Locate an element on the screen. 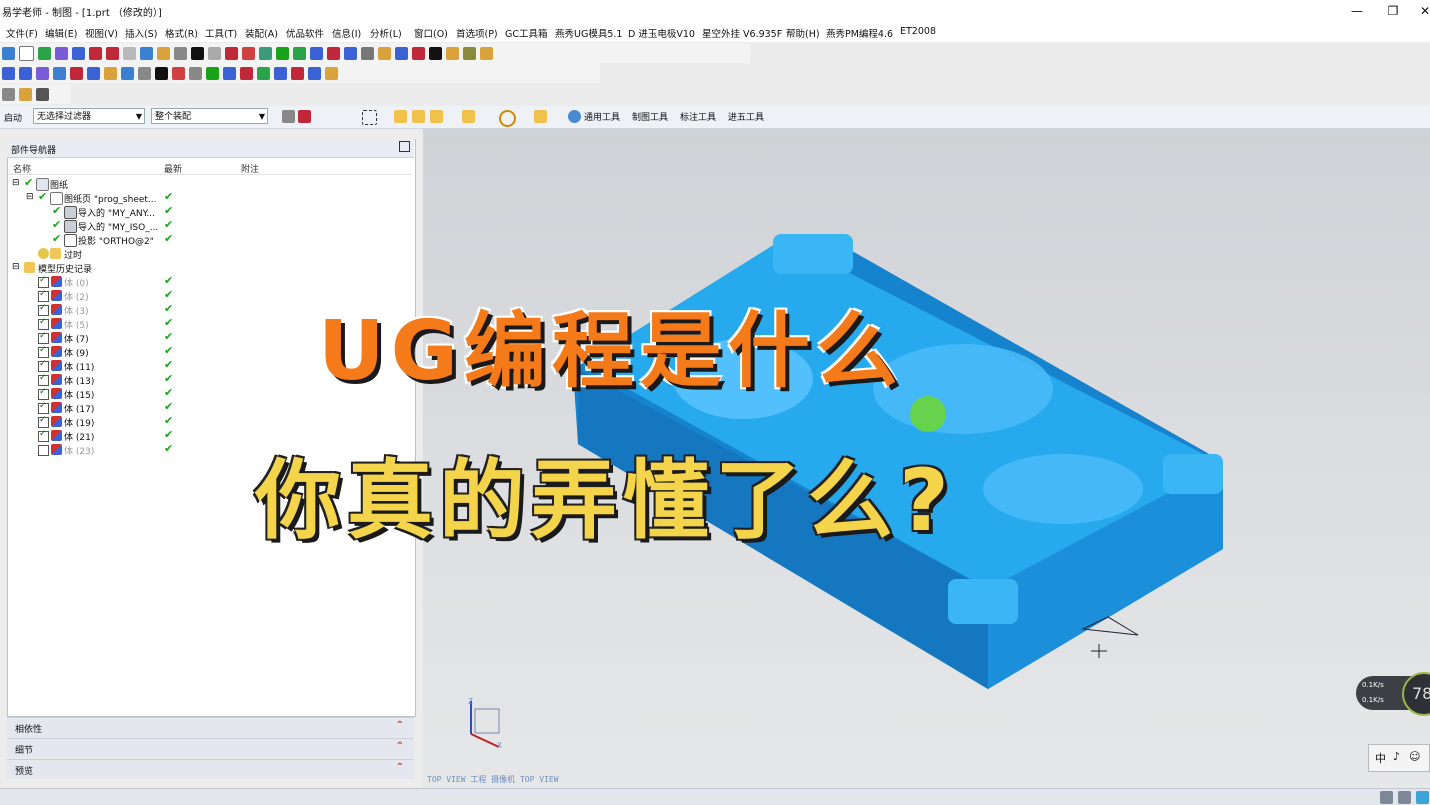 This screenshot has width=1430, height=805. menu-insert: 插入(S) is located at coordinates (141, 33).